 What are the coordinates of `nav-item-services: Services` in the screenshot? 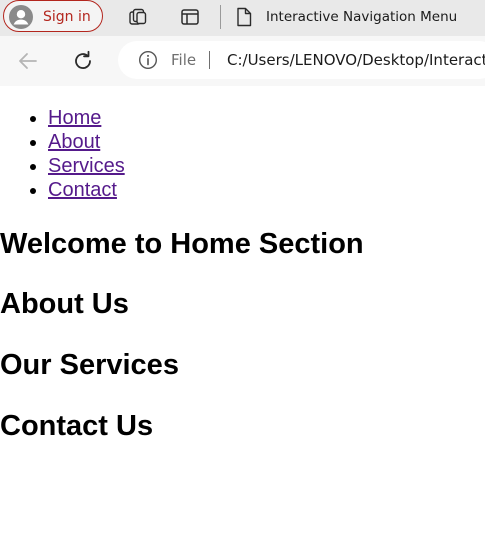 It's located at (86, 166).